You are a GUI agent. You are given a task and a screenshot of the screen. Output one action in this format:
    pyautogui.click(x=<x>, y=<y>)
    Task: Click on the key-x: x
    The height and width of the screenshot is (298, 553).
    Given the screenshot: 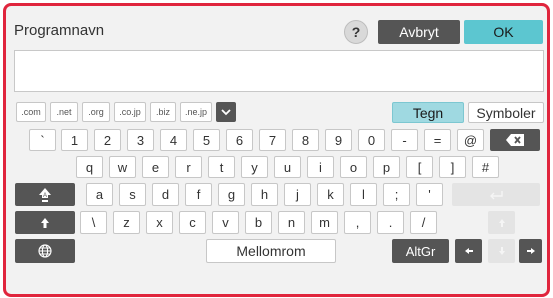 What is the action you would take?
    pyautogui.click(x=159, y=222)
    